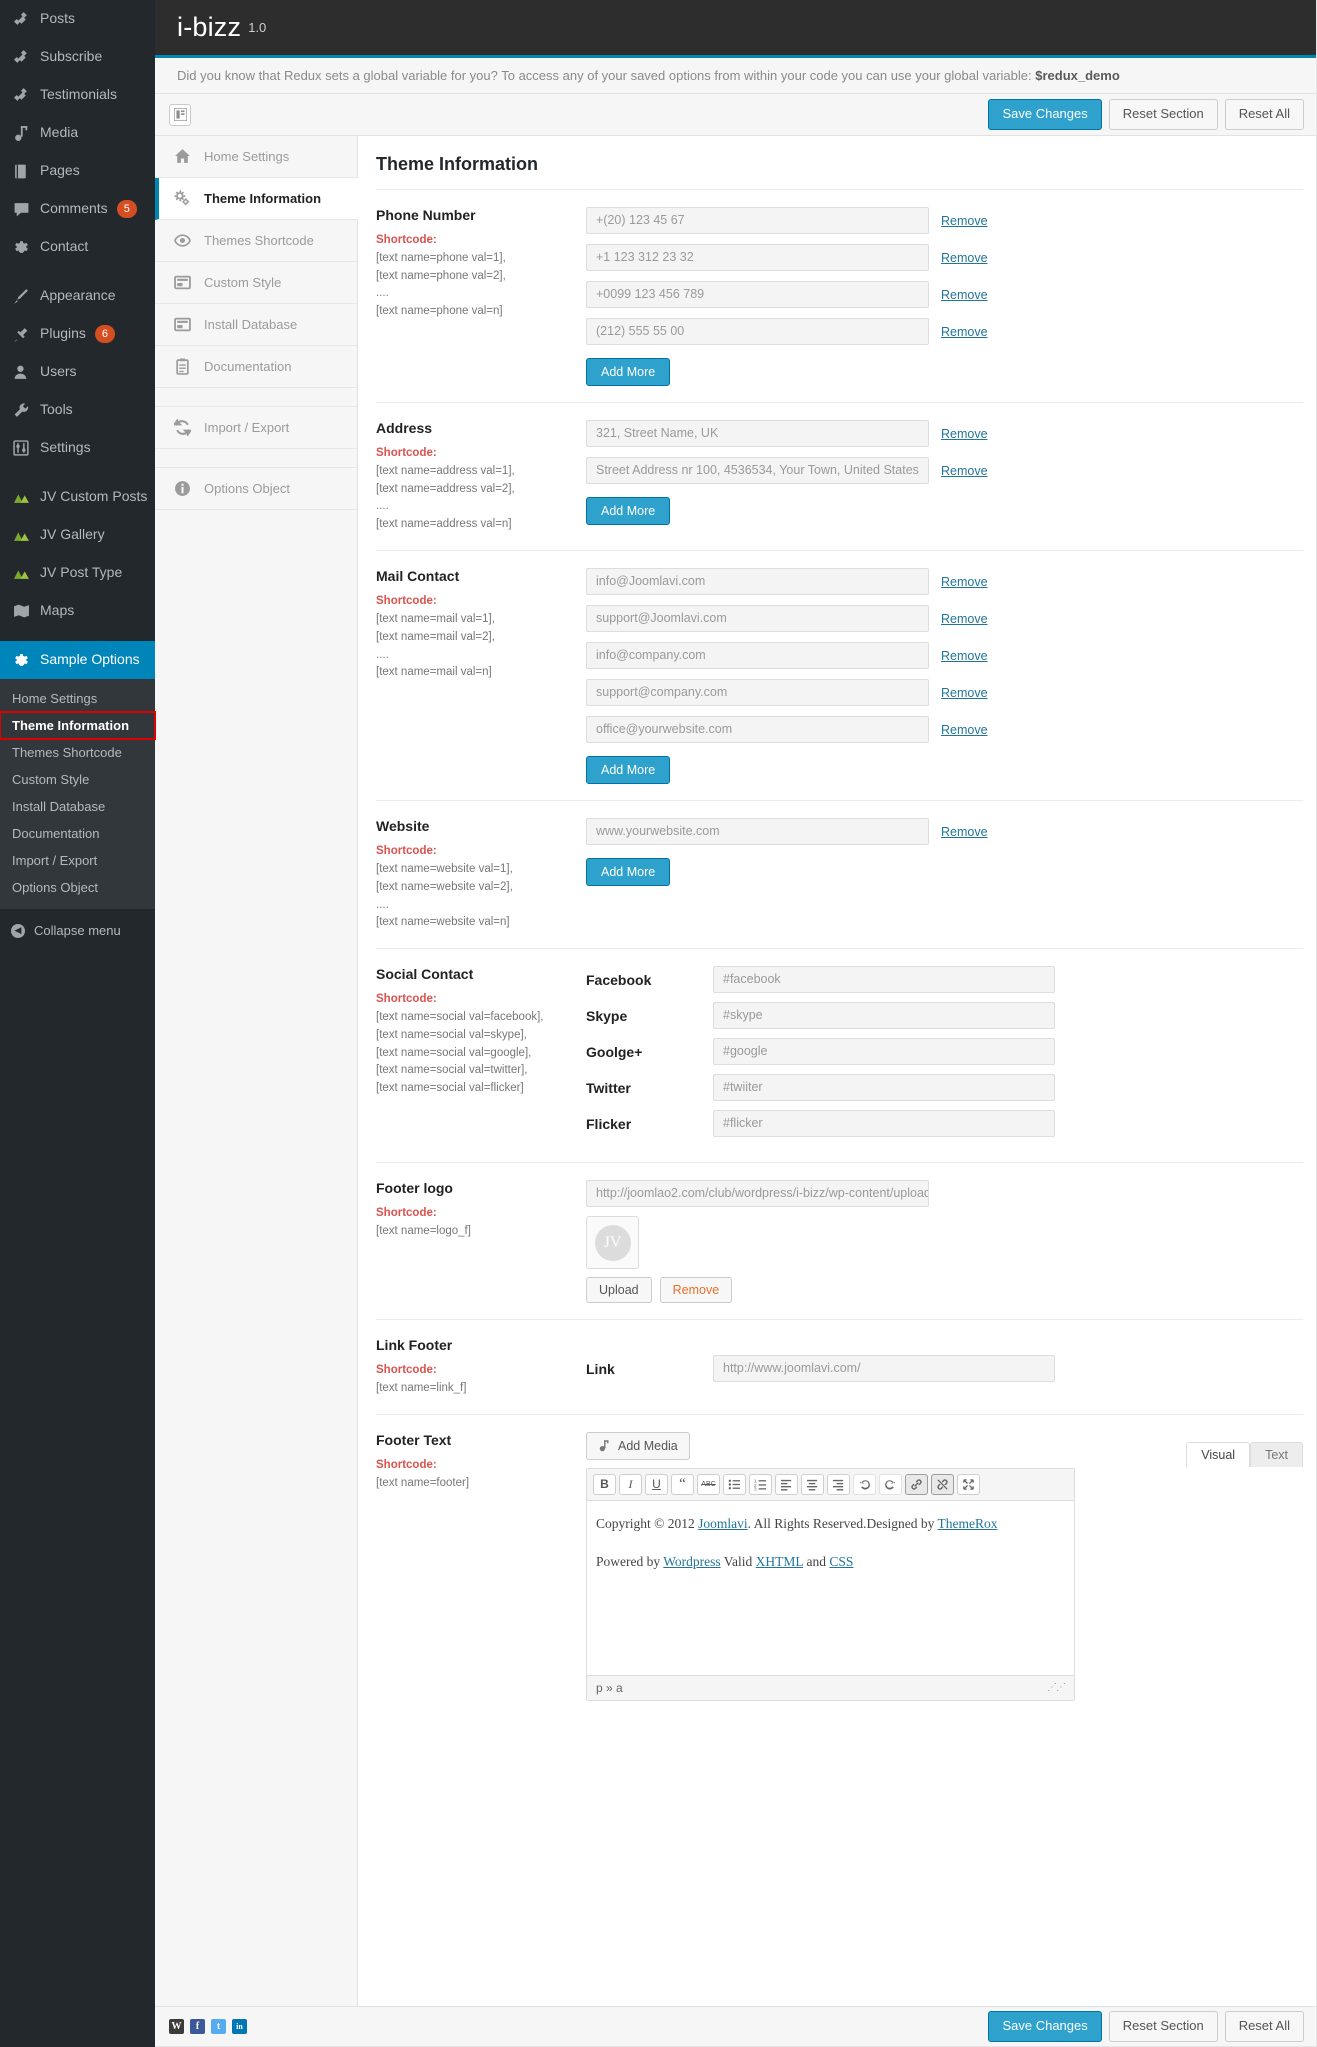  What do you see at coordinates (77, 296) in the screenshot?
I see `wp-menu-item-appearance: Appearance` at bounding box center [77, 296].